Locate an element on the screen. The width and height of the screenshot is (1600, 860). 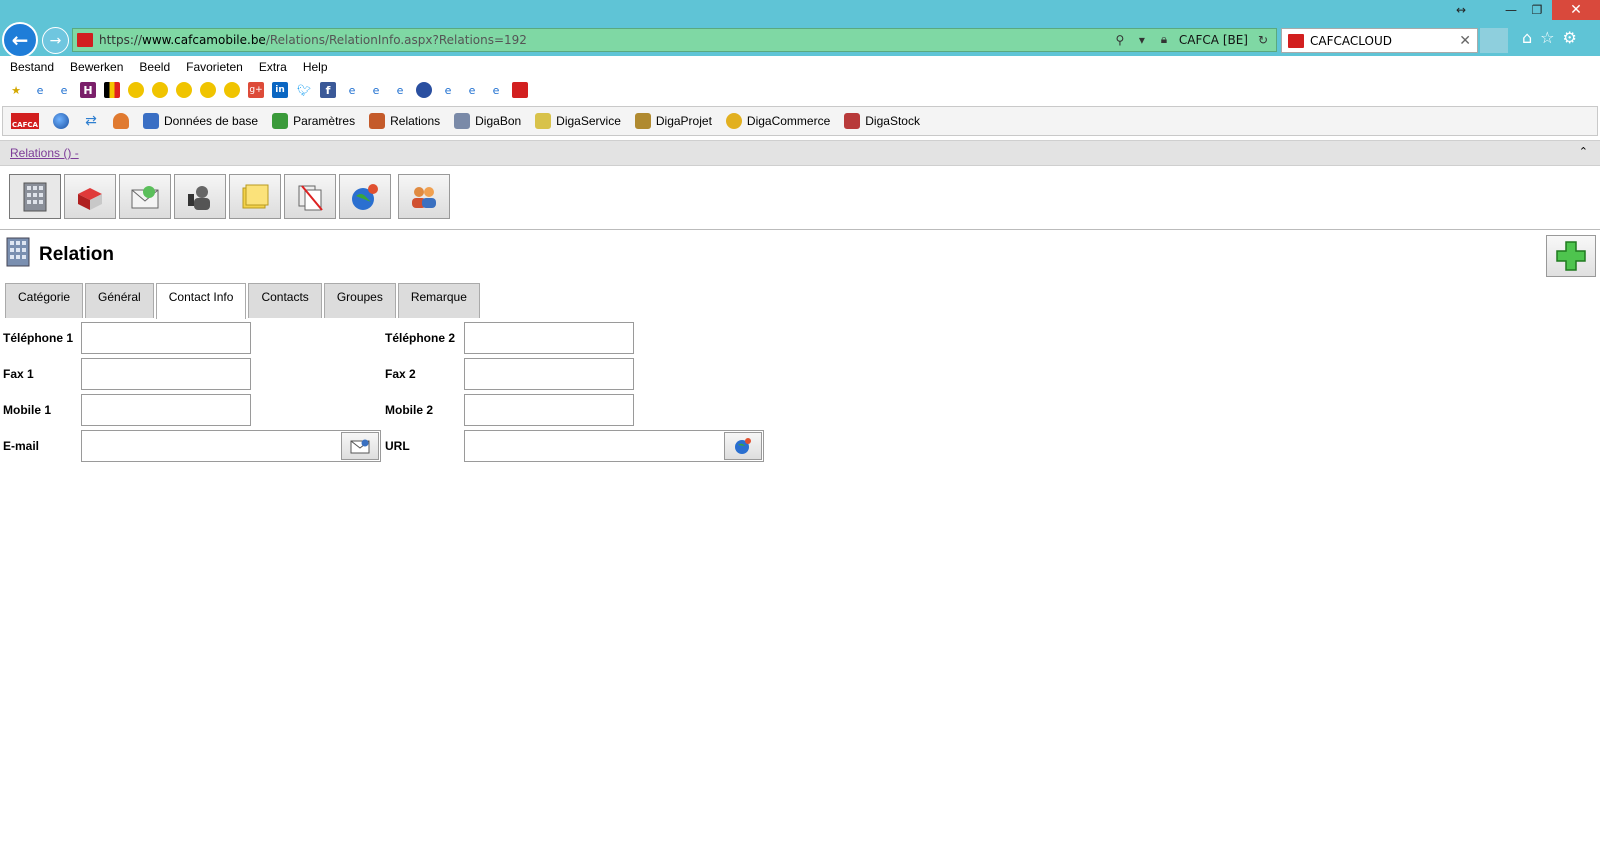
add-button is located at coordinates (1571, 256).